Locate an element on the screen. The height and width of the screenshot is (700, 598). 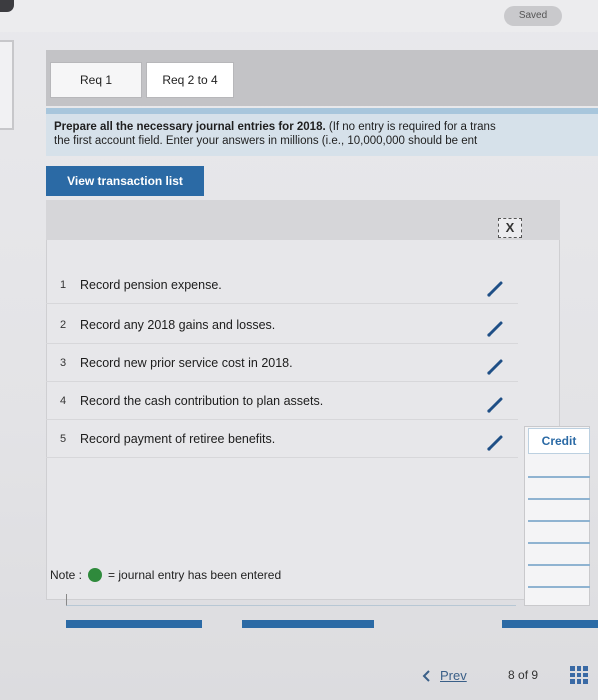
note: Note : = journal entry has been entered is located at coordinates (165, 575).